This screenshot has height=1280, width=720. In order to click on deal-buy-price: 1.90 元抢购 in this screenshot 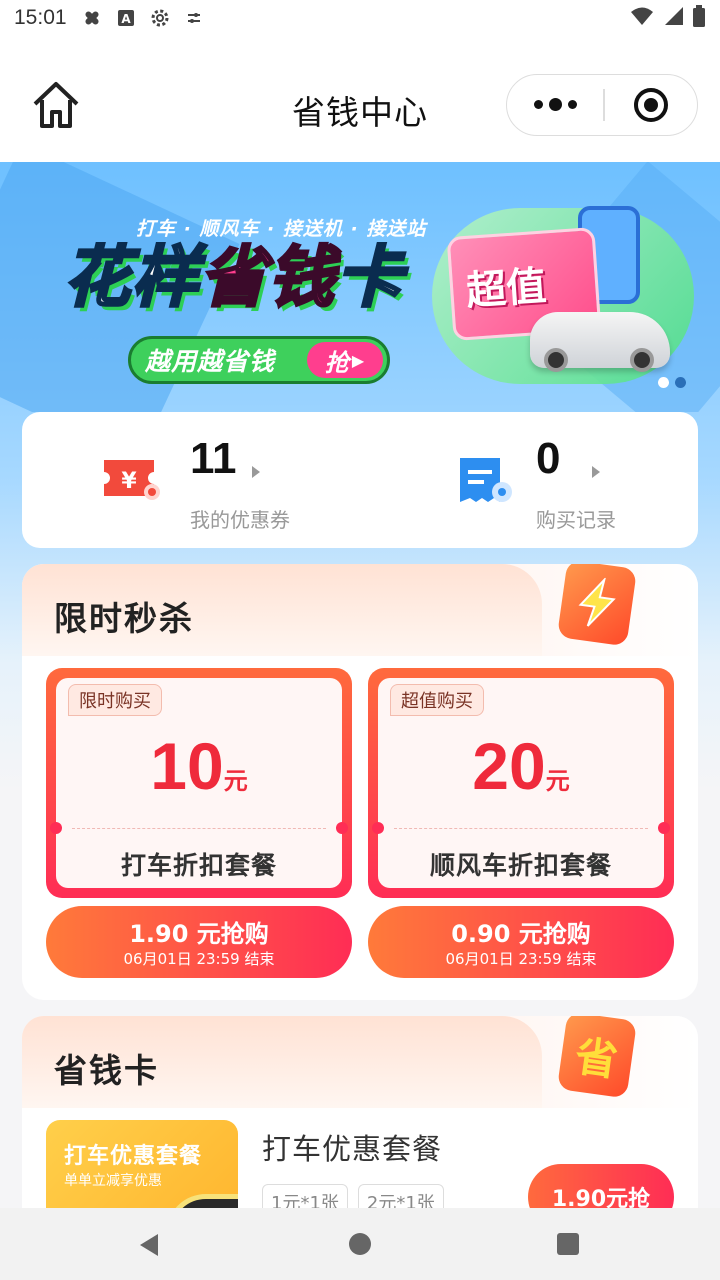, I will do `click(199, 934)`.